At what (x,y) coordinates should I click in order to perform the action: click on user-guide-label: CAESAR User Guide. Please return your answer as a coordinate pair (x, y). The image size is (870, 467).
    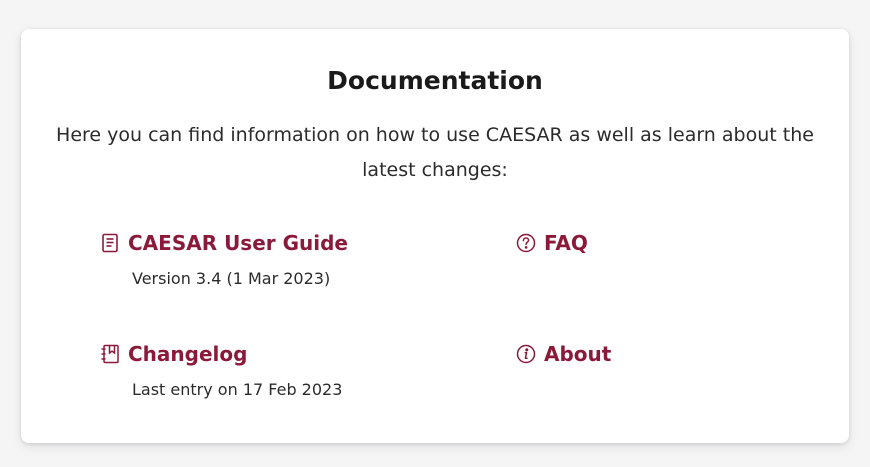
    Looking at the image, I should click on (238, 243).